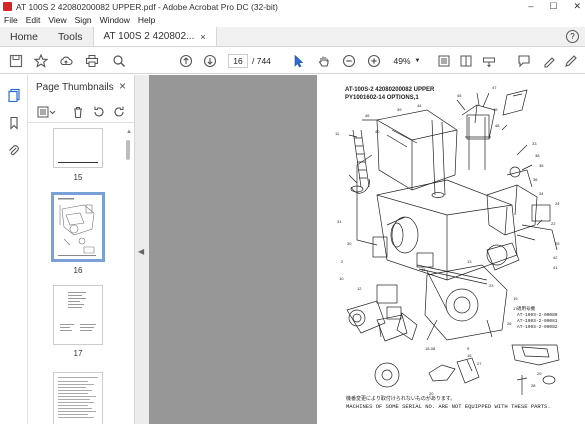  I want to click on svg-text: 18-08, so click(430, 348).